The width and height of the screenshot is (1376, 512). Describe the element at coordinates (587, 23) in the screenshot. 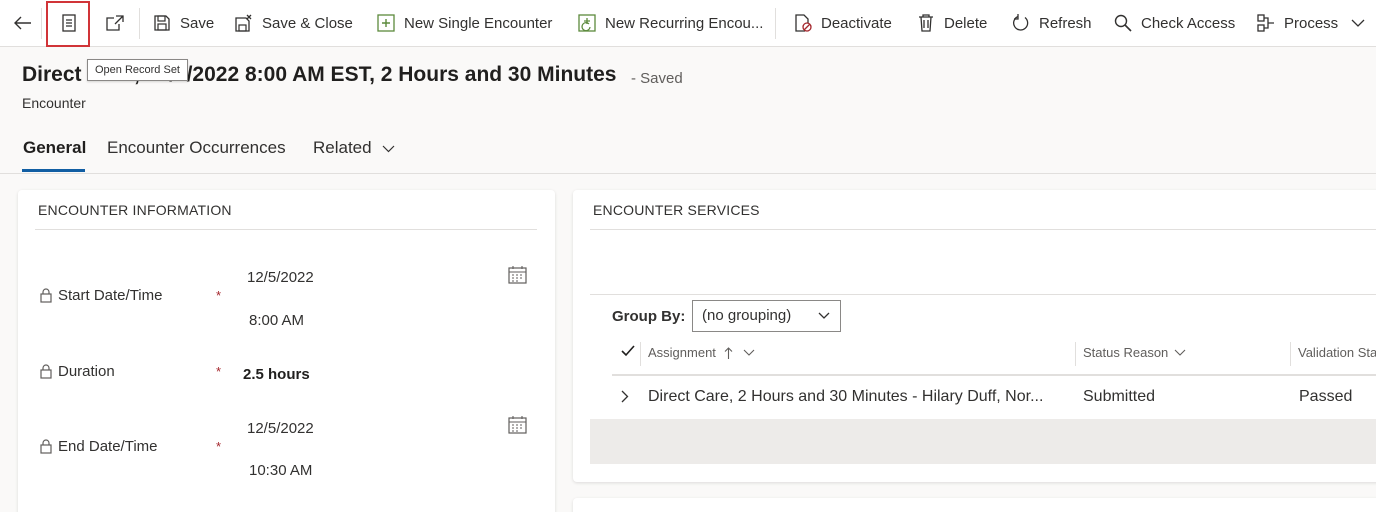

I see `recurring-add-icon` at that location.